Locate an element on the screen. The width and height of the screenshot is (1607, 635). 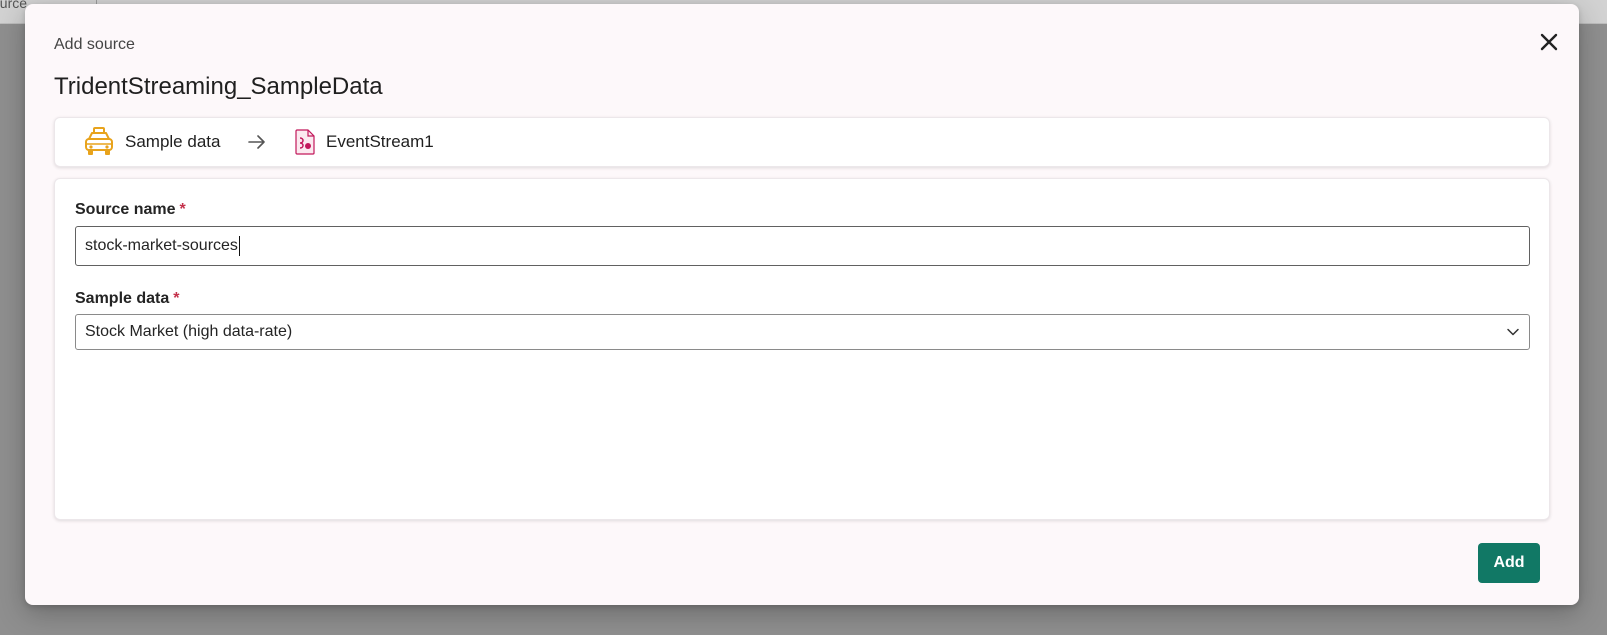
source-destination-path: Sample data EventStream1 is located at coordinates (802, 142).